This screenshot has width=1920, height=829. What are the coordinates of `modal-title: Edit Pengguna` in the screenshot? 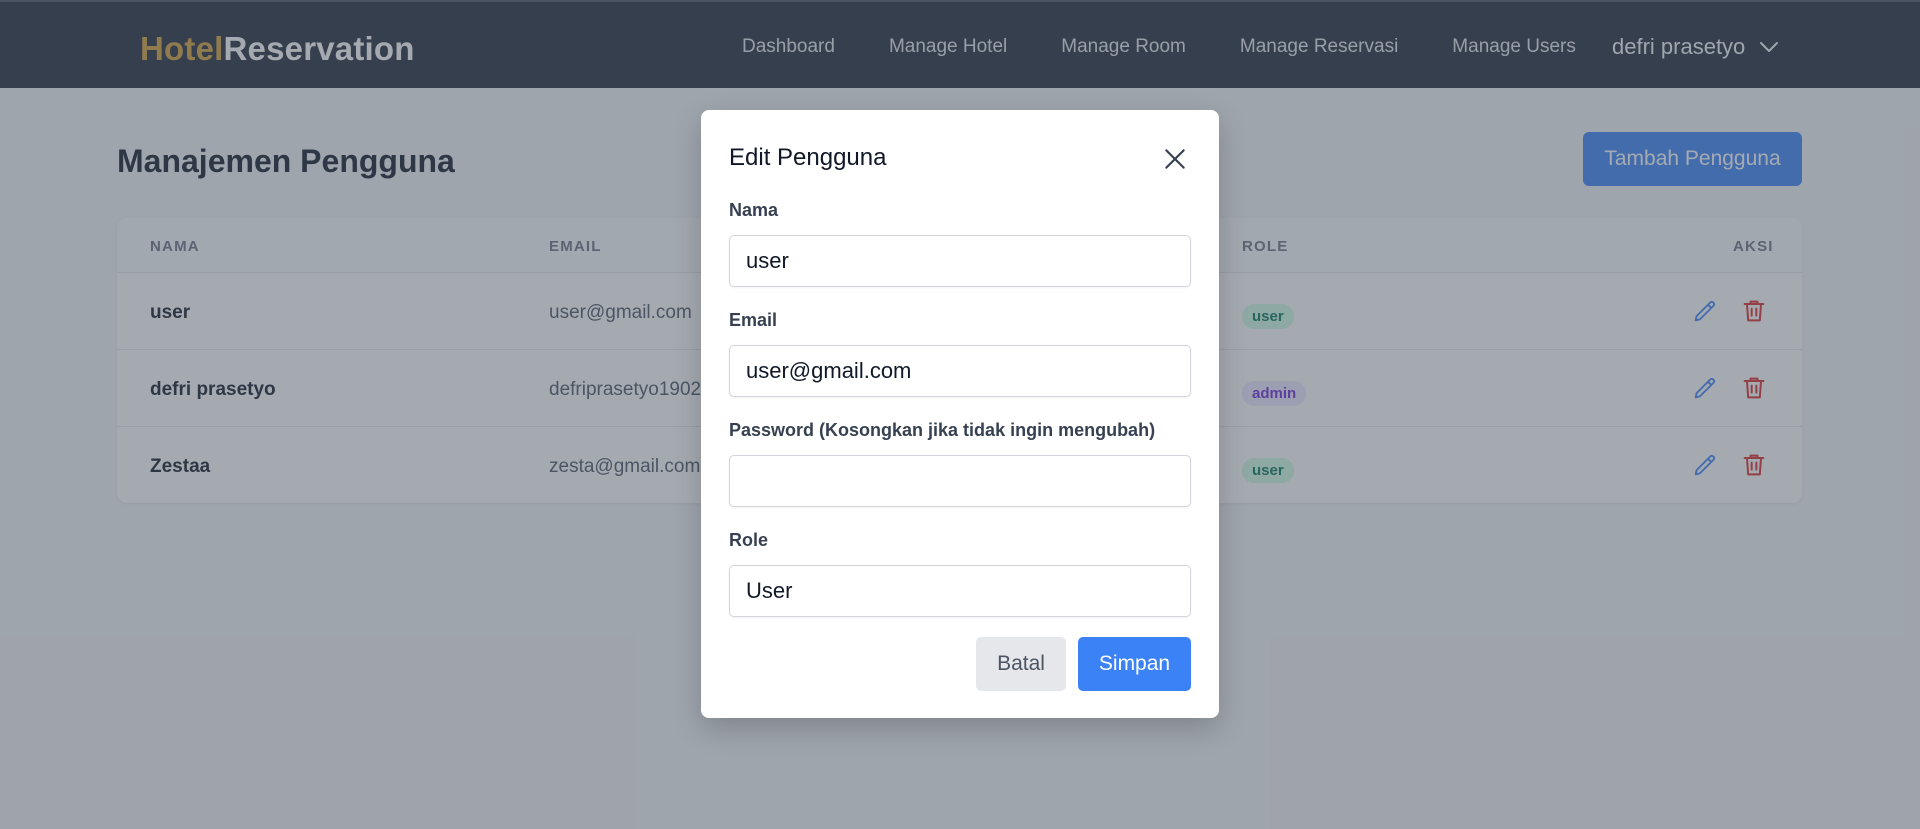 It's located at (808, 157).